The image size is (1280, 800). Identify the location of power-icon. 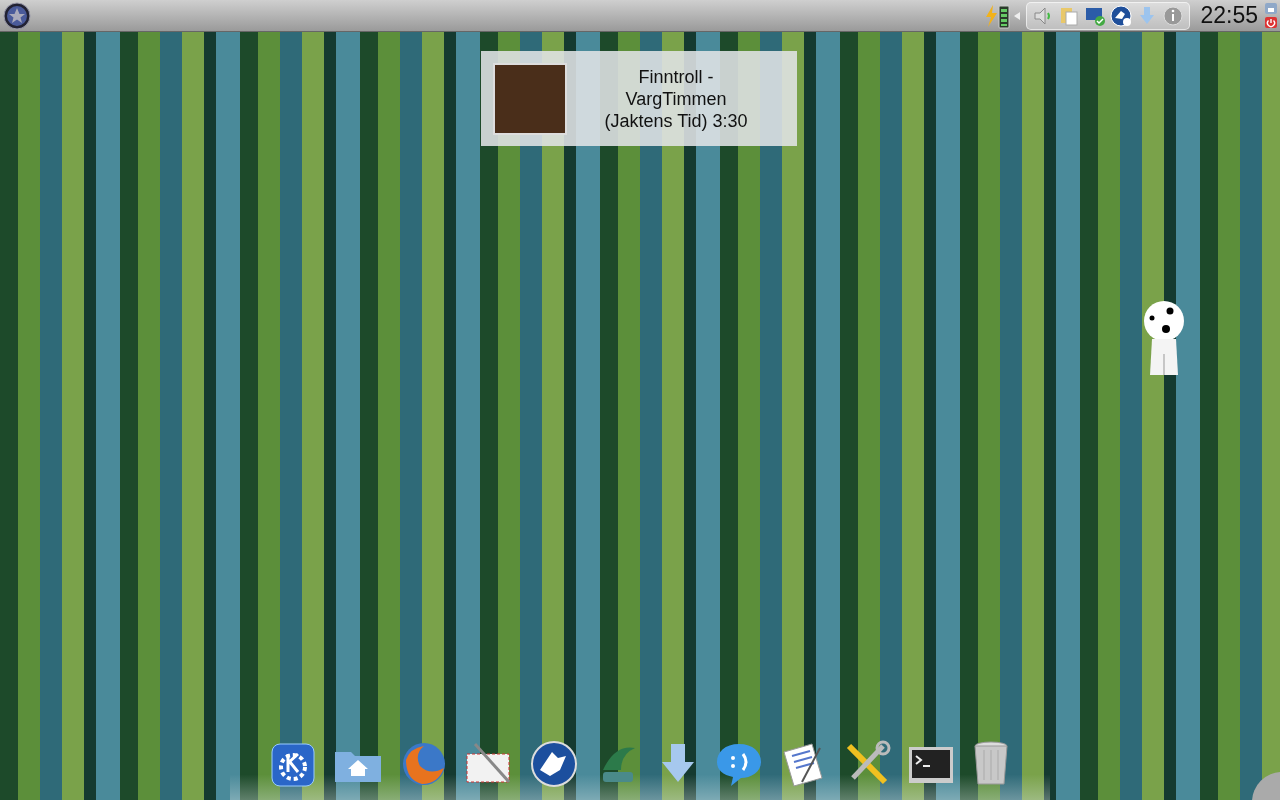
(1271, 22).